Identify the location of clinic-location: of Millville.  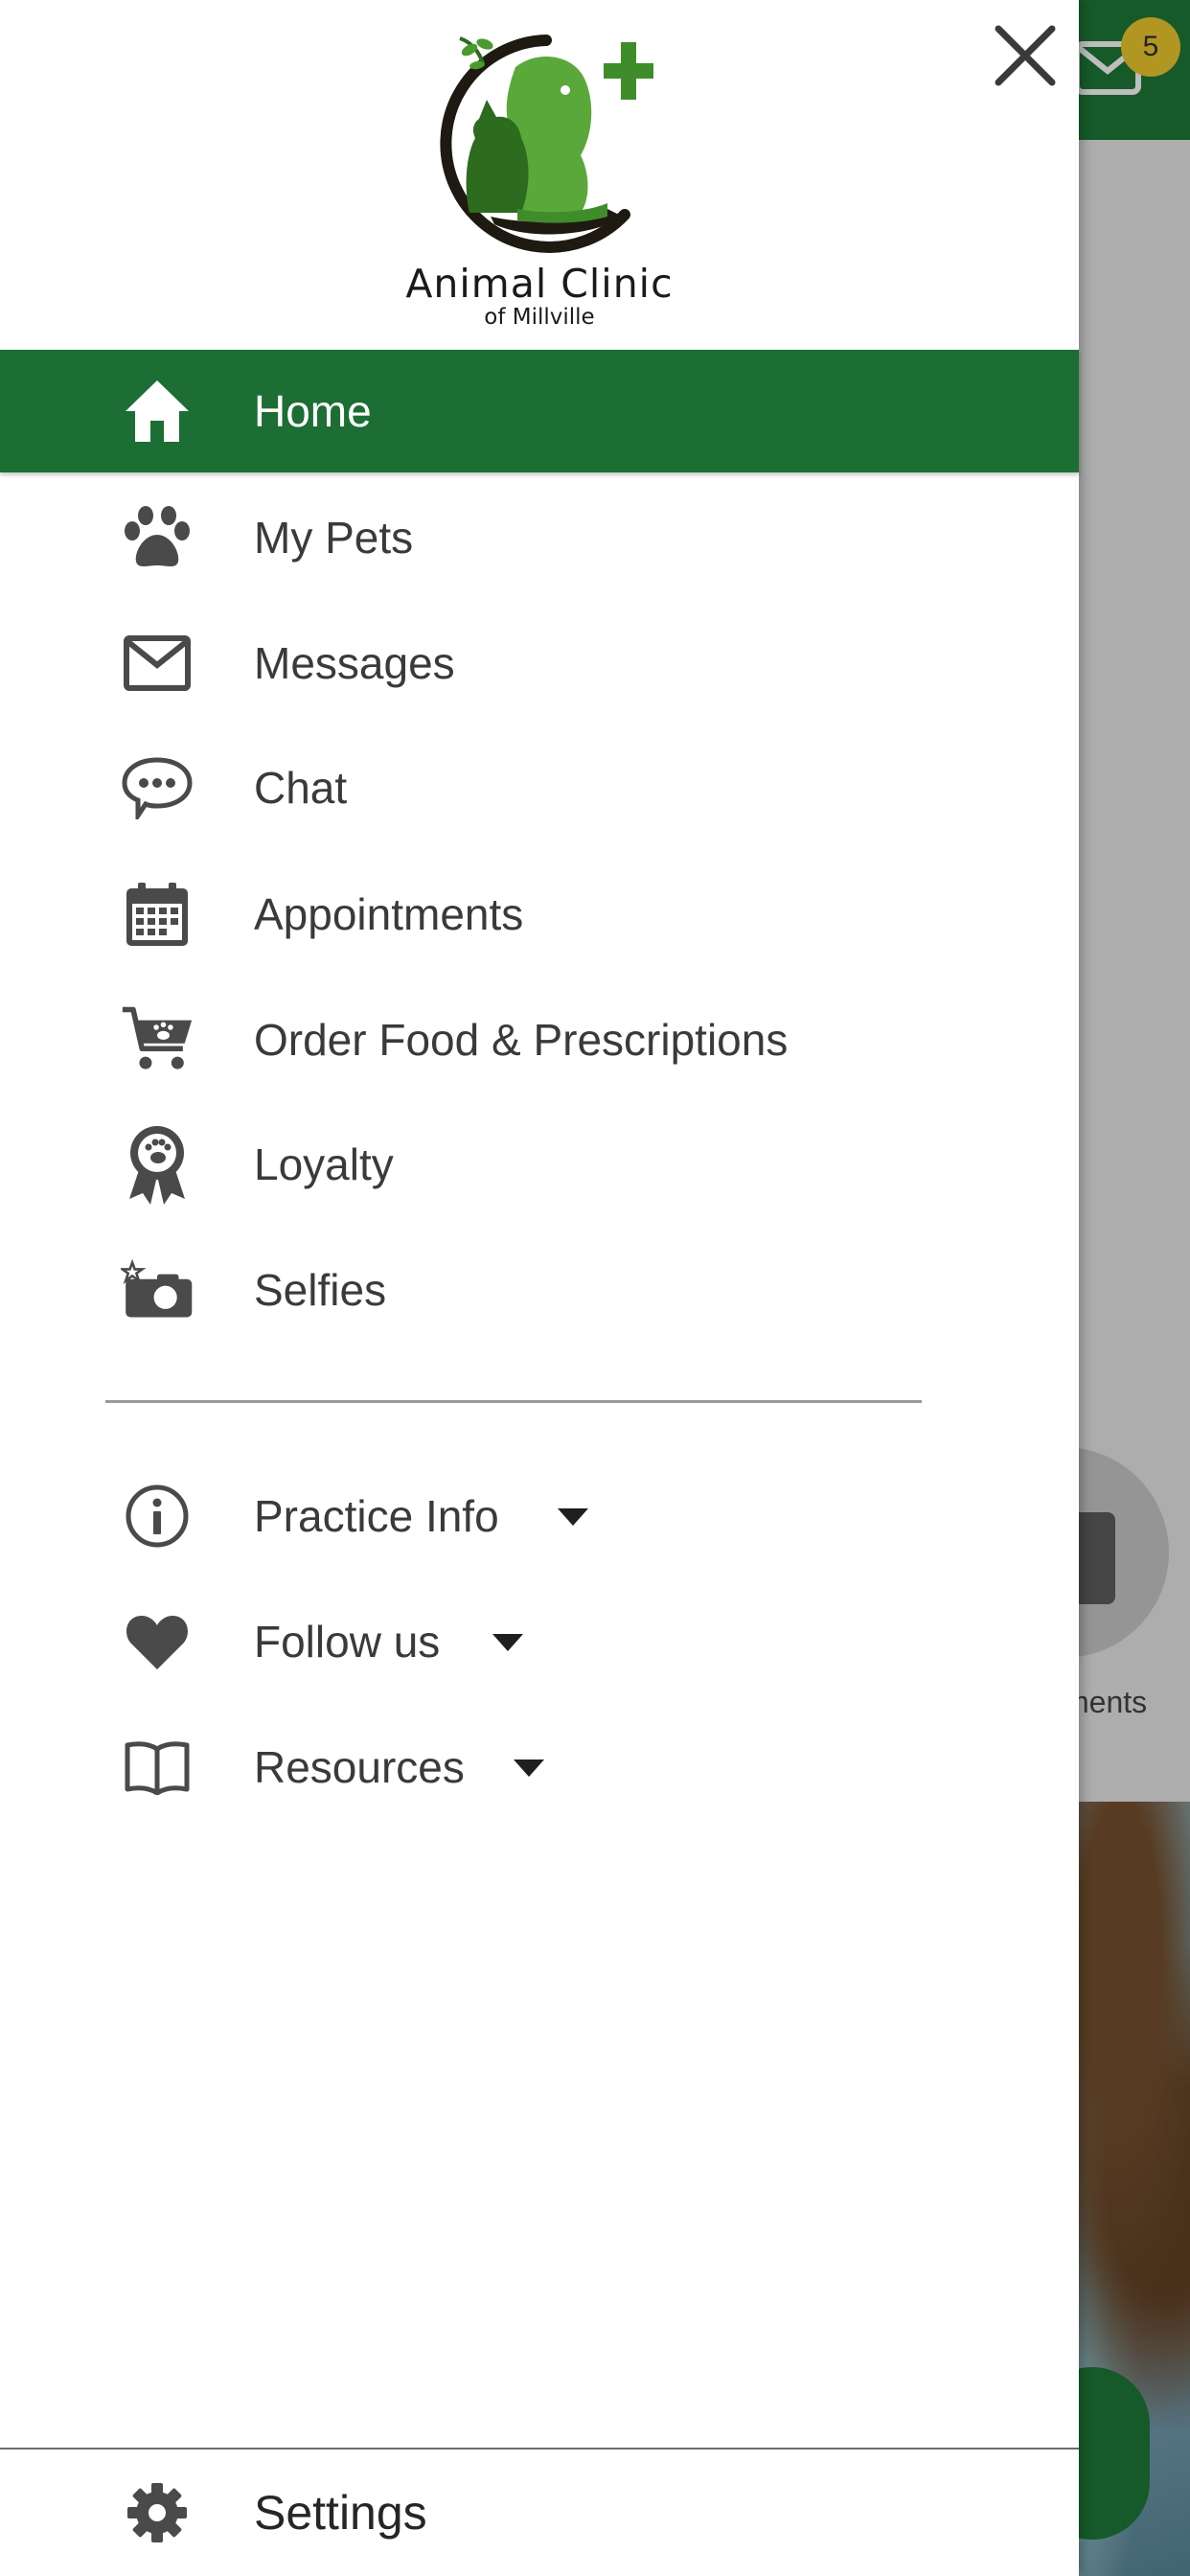
(540, 317).